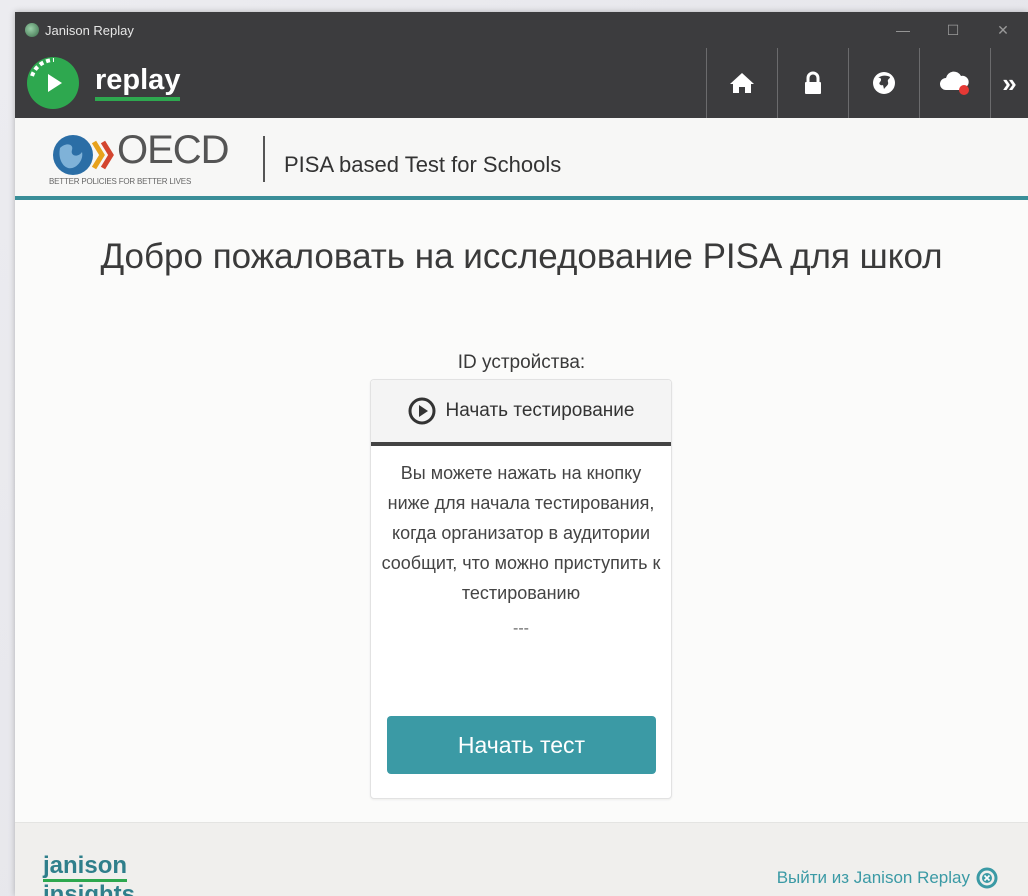 The image size is (1028, 896). What do you see at coordinates (521, 362) in the screenshot?
I see `device-id-label: ID устройства:` at bounding box center [521, 362].